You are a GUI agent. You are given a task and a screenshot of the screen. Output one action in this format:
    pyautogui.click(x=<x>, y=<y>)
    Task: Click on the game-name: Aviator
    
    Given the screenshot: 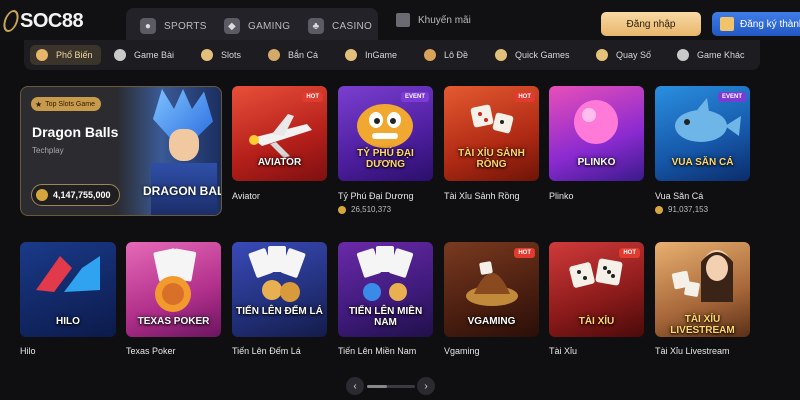 What is the action you would take?
    pyautogui.click(x=246, y=196)
    